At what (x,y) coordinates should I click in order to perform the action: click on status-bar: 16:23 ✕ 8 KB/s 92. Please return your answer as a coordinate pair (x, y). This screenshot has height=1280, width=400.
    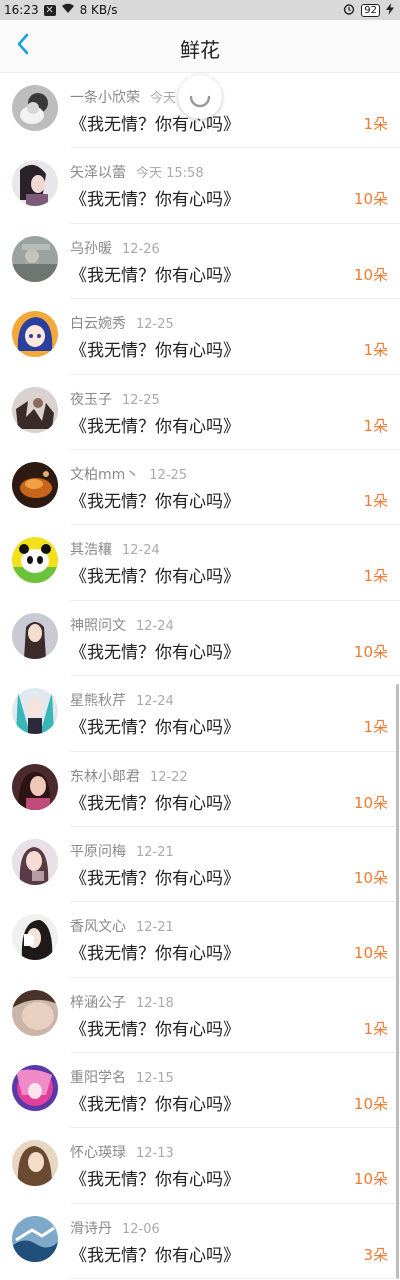
    Looking at the image, I should click on (200, 10).